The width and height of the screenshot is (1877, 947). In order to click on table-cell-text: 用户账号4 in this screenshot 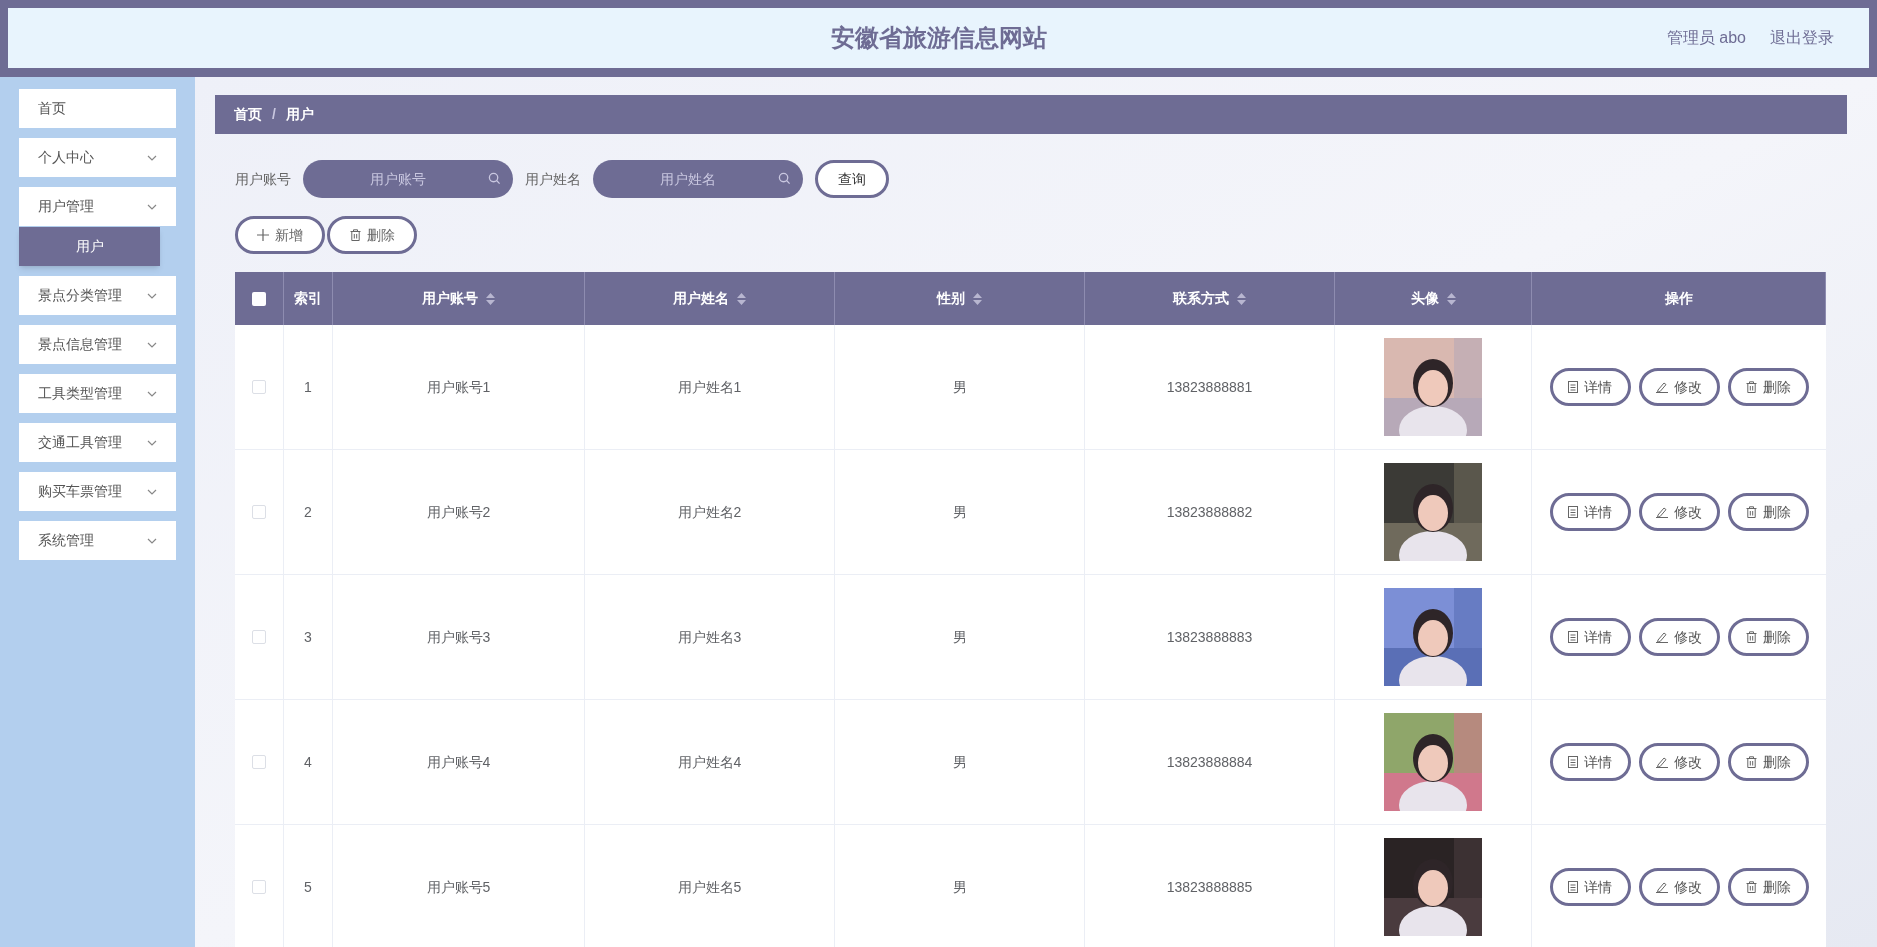, I will do `click(458, 762)`.